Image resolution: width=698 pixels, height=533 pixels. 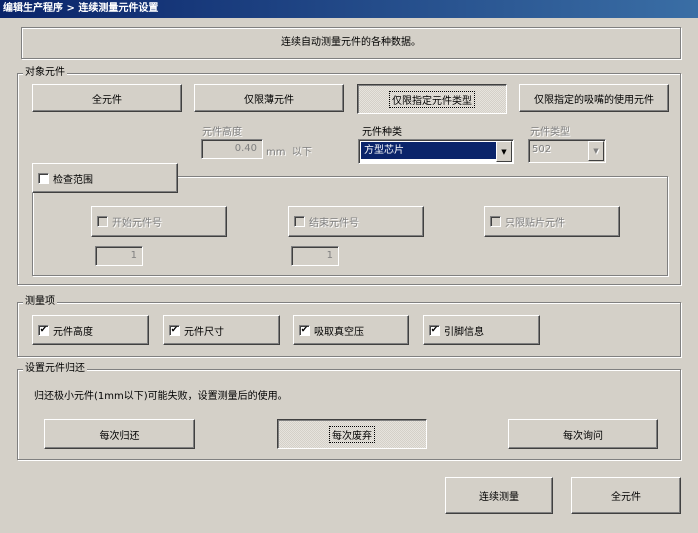 What do you see at coordinates (222, 132) in the screenshot?
I see `part-height-label: 元件高度` at bounding box center [222, 132].